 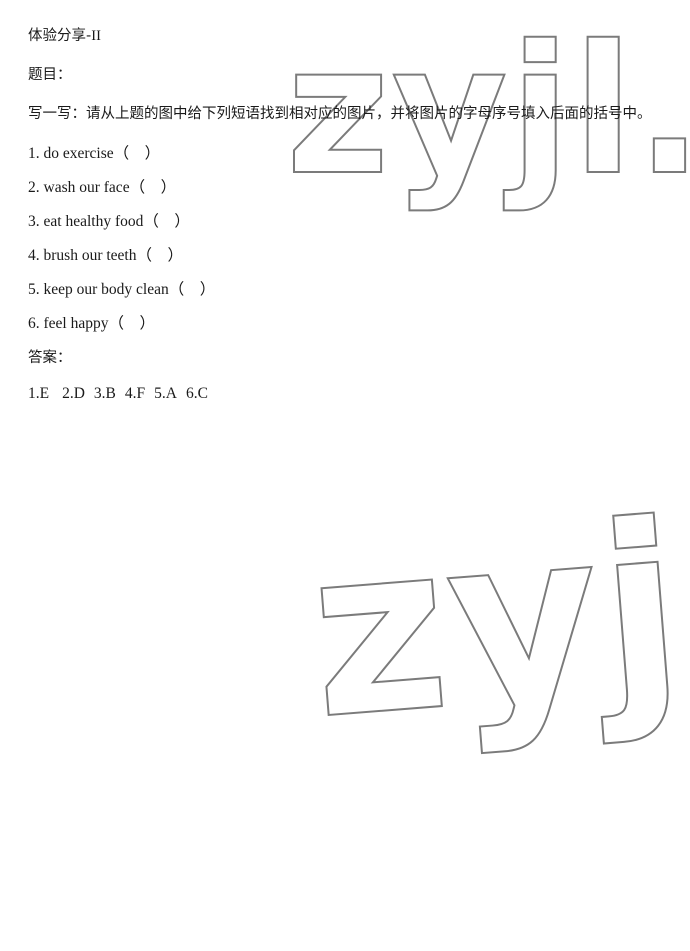 I want to click on question-text: do exercise, so click(x=78, y=153).